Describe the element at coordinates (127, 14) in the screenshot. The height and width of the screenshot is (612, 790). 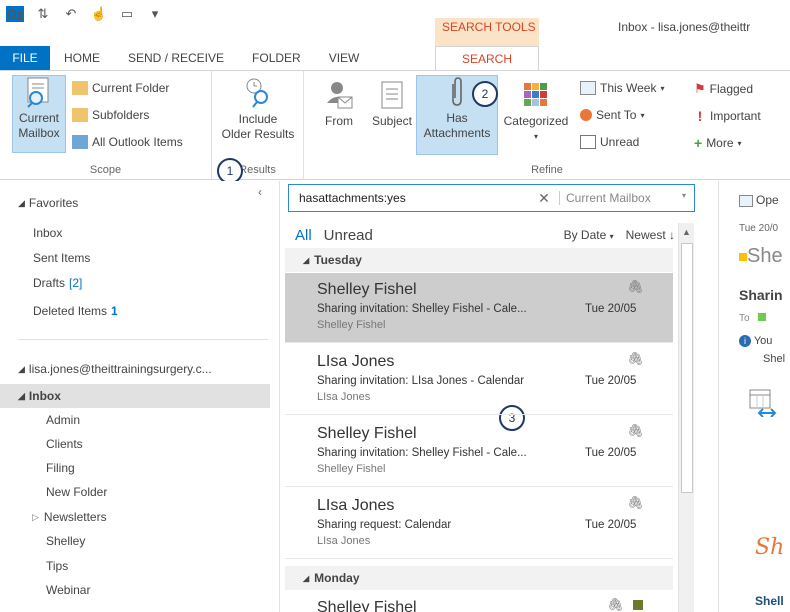
I see `clipboard-icon: ▭` at that location.